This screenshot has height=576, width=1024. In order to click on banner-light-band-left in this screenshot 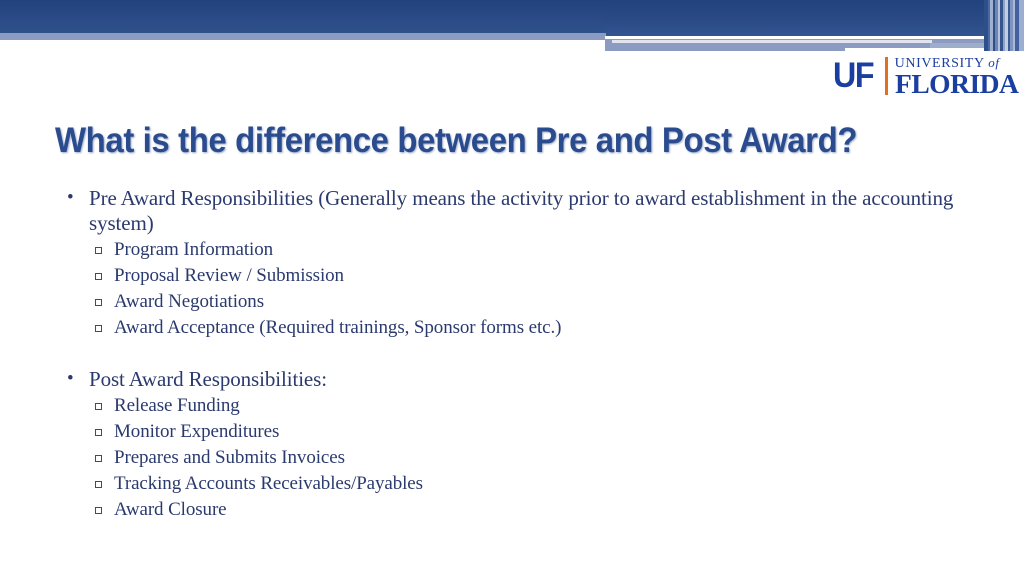, I will do `click(303, 36)`.